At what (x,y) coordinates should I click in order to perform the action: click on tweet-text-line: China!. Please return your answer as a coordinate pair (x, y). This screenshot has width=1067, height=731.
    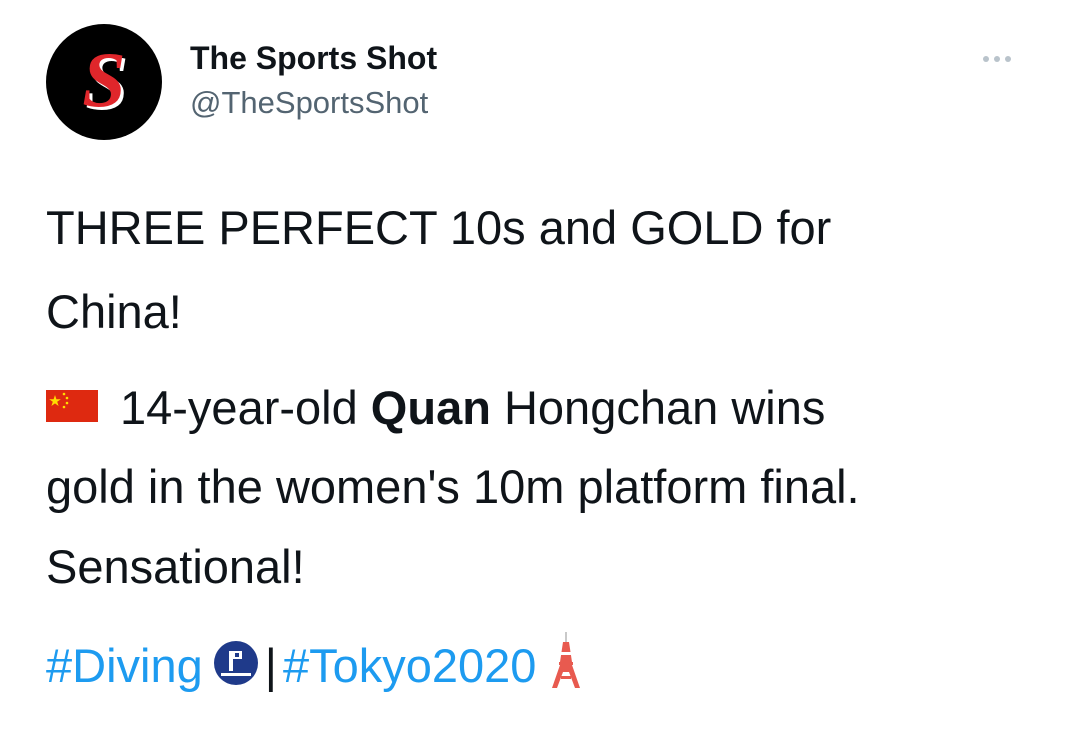
    Looking at the image, I should click on (114, 311).